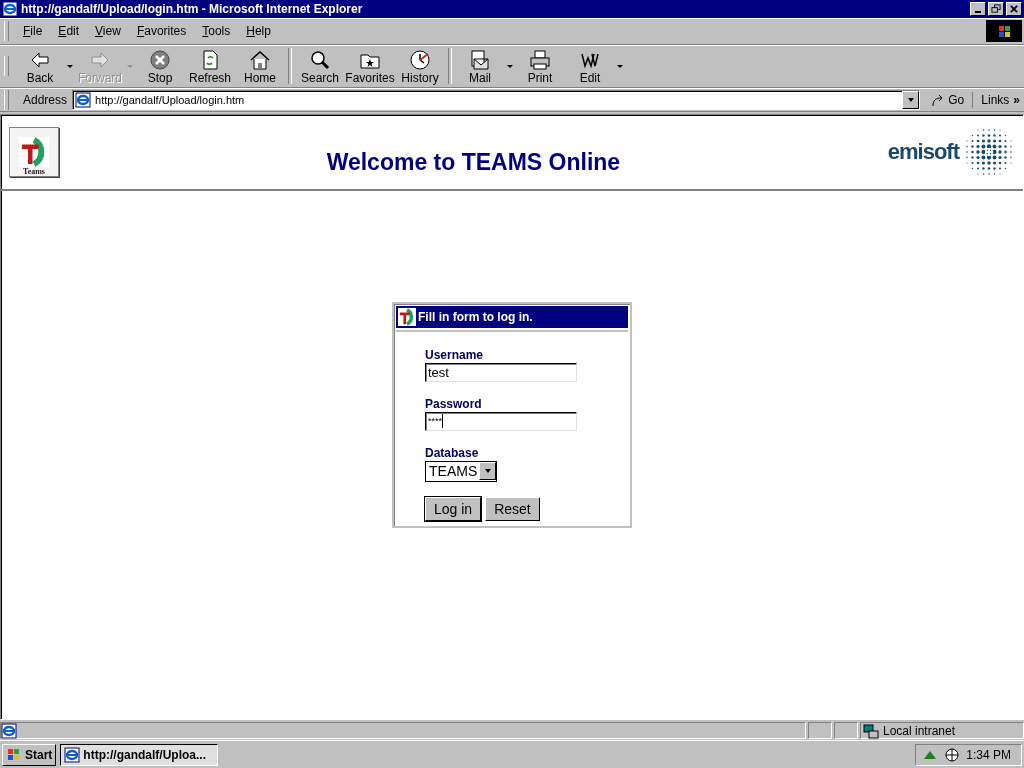 The image size is (1024, 768). Describe the element at coordinates (407, 316) in the screenshot. I see `teams-logo-icon` at that location.